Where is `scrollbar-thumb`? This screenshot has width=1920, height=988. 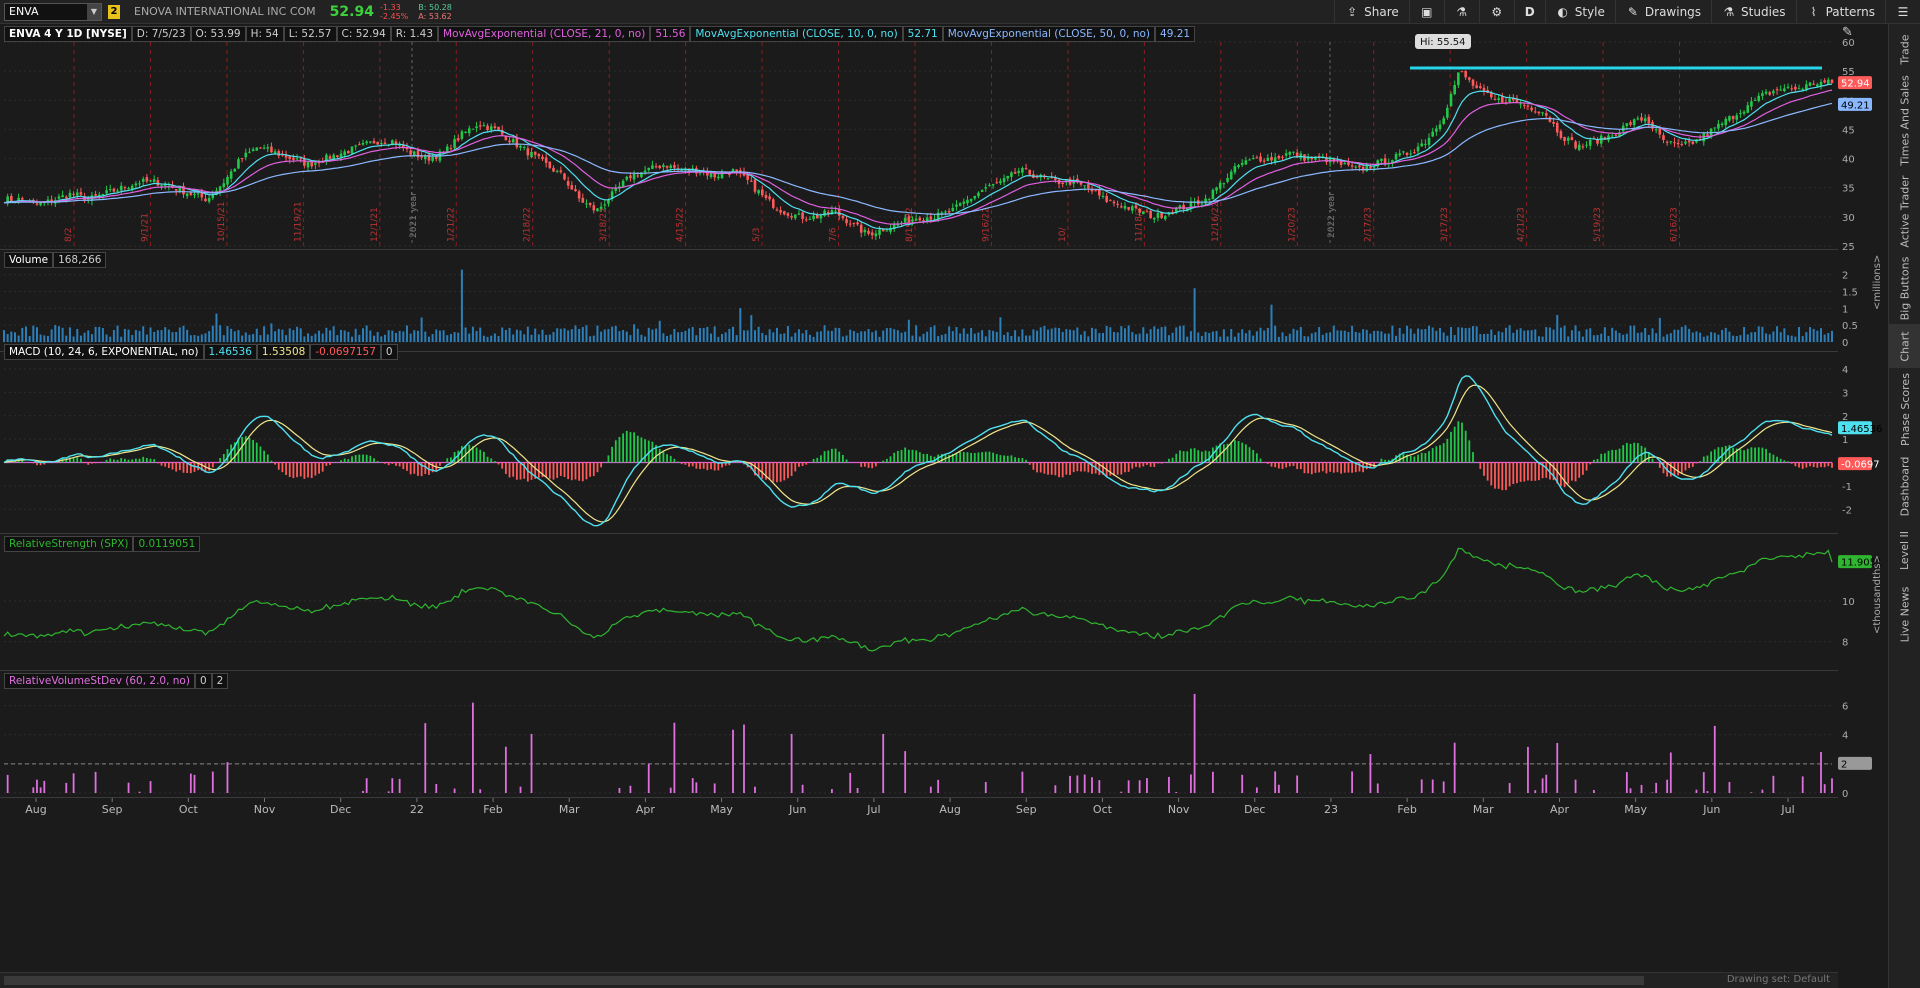
scrollbar-thumb is located at coordinates (824, 980).